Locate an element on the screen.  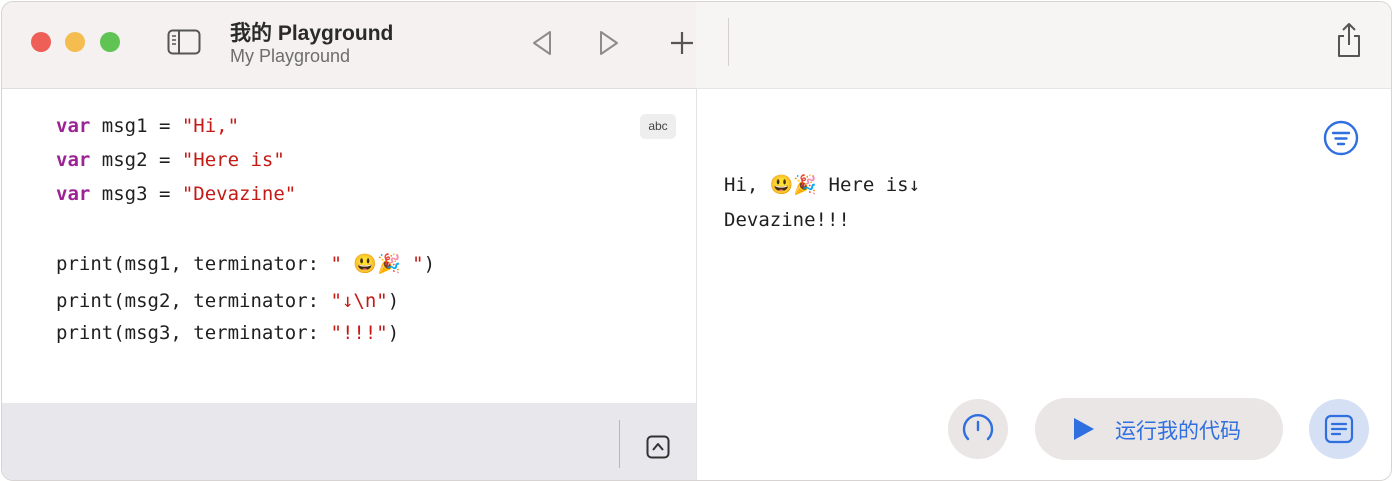
toolbar-divider is located at coordinates (728, 42).